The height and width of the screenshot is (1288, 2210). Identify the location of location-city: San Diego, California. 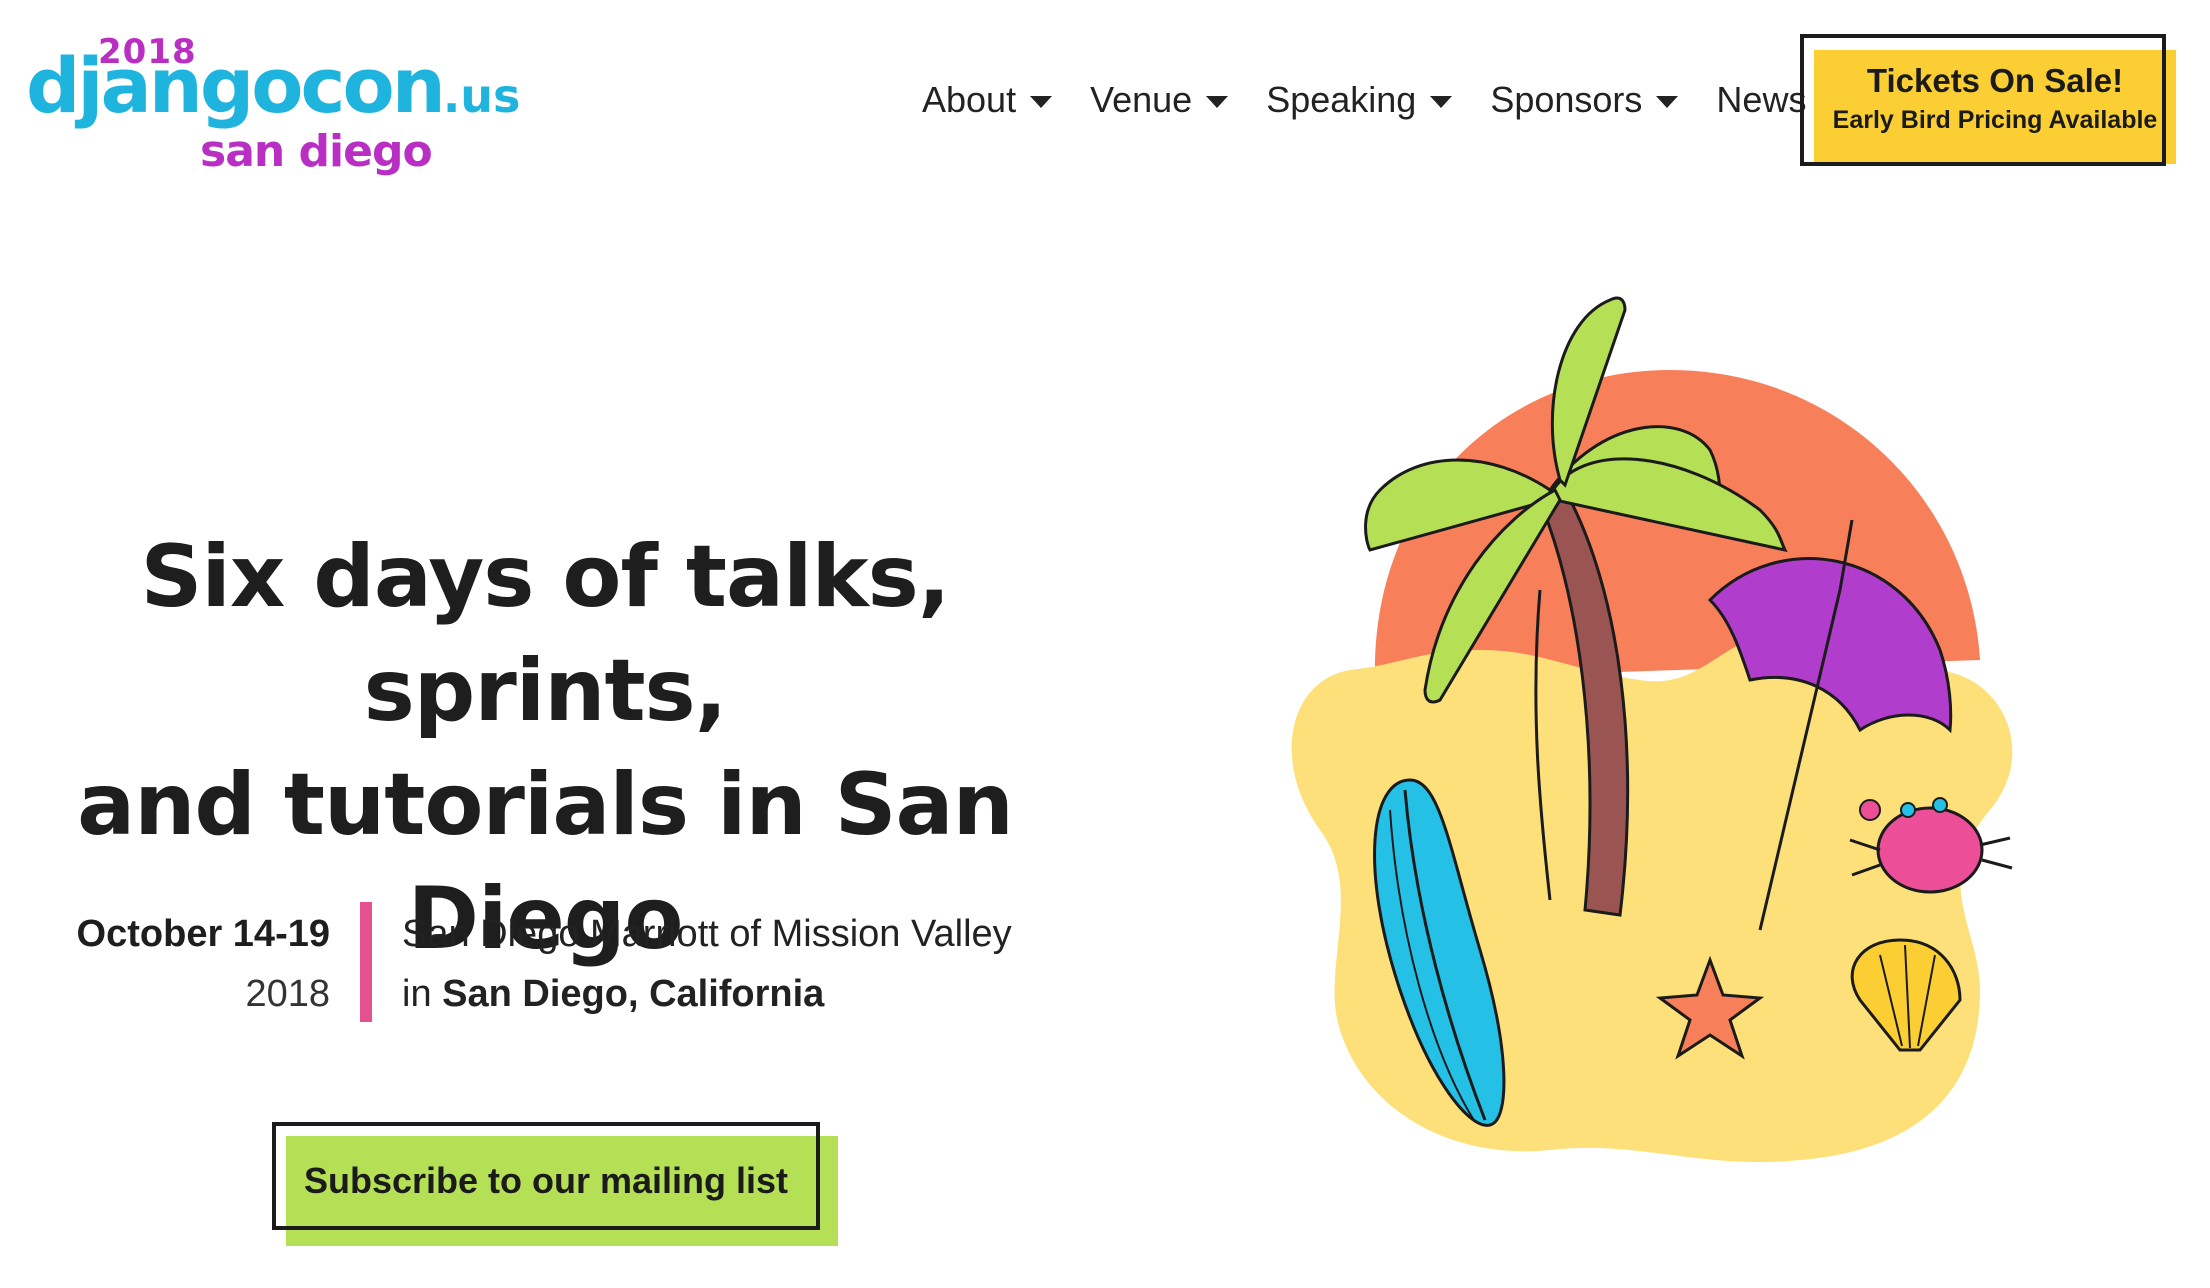
(633, 994).